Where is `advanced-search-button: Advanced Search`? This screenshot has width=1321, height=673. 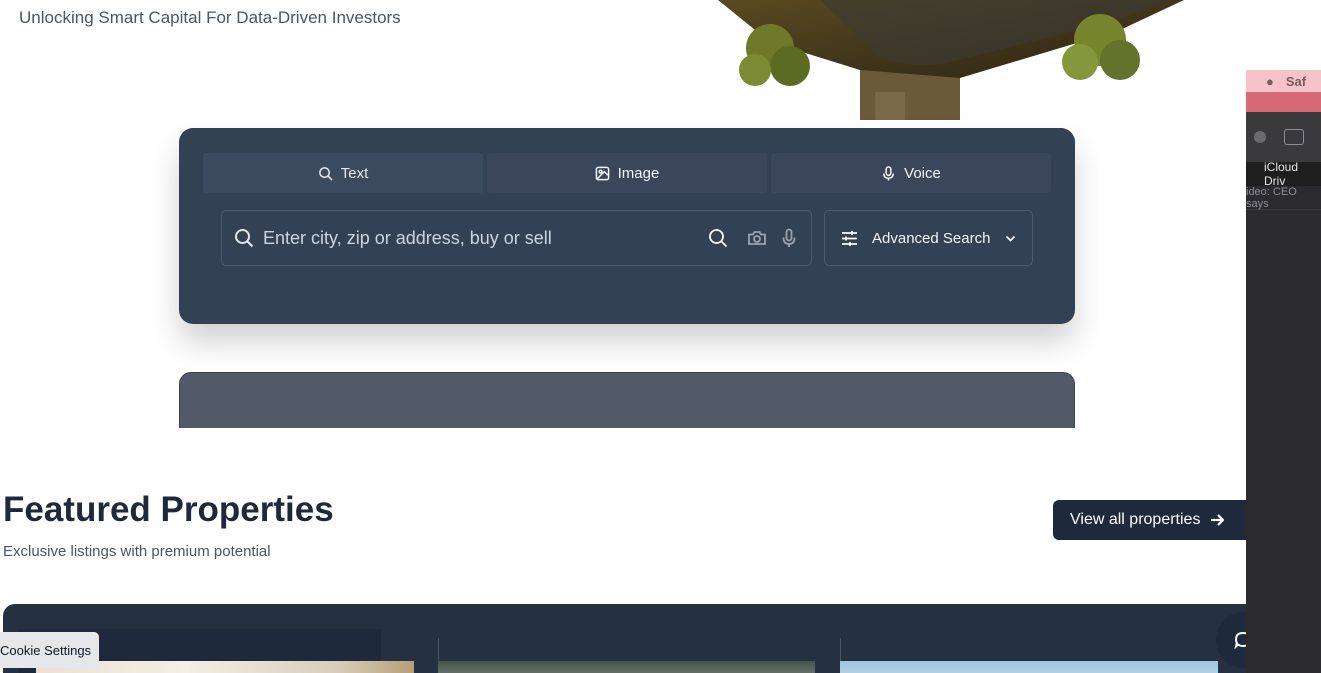
advanced-search-button: Advanced Search is located at coordinates (928, 238).